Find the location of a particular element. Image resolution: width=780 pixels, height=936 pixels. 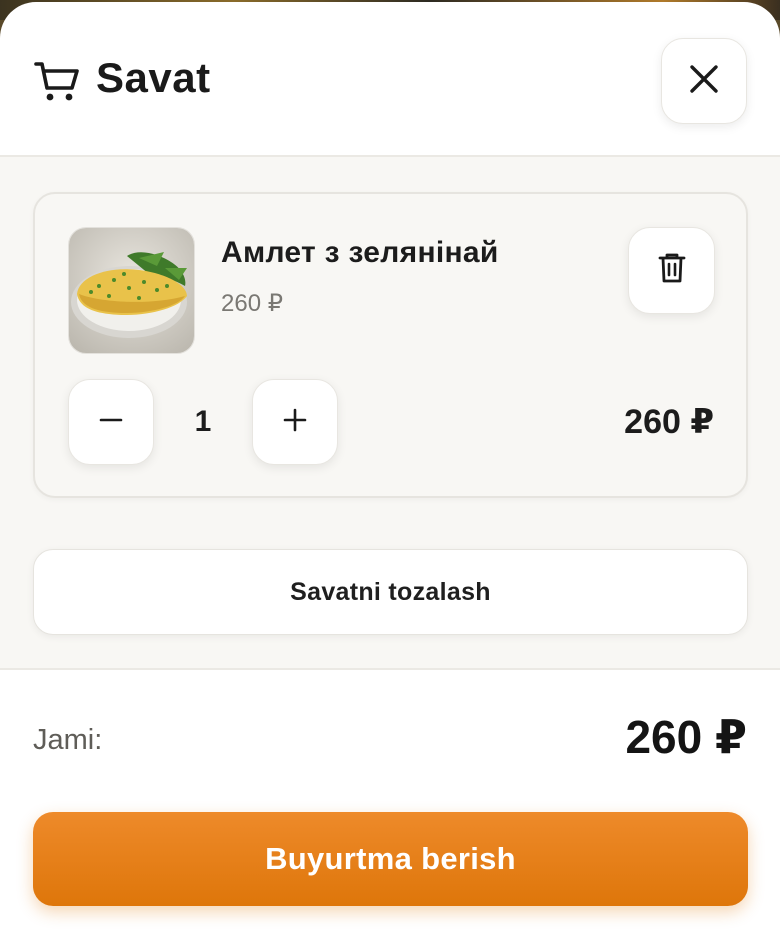

close-button is located at coordinates (704, 81).